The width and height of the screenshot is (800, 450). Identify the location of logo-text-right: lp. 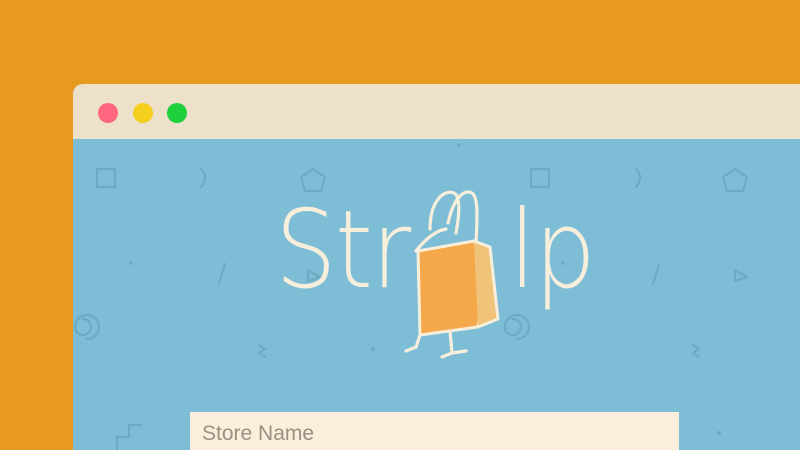
(552, 250).